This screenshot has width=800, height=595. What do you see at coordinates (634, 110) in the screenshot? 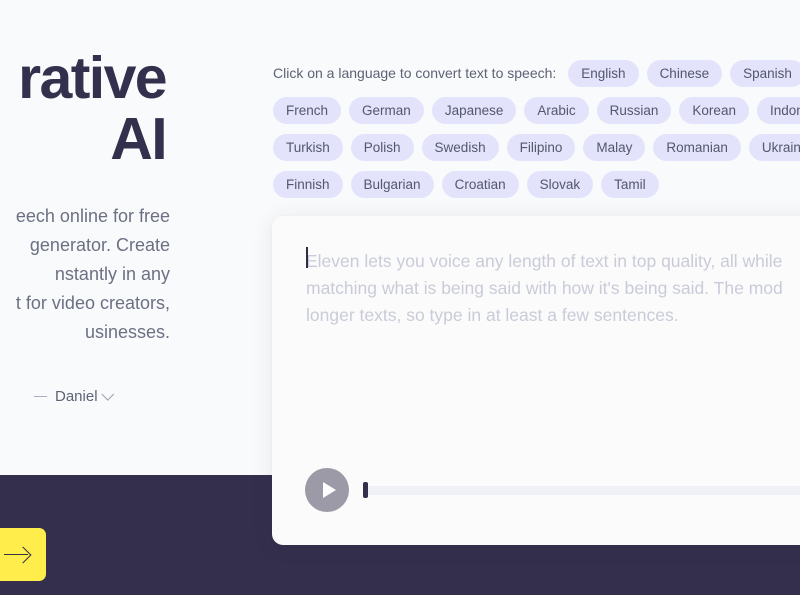
I see `language-chip-russian: Russian` at bounding box center [634, 110].